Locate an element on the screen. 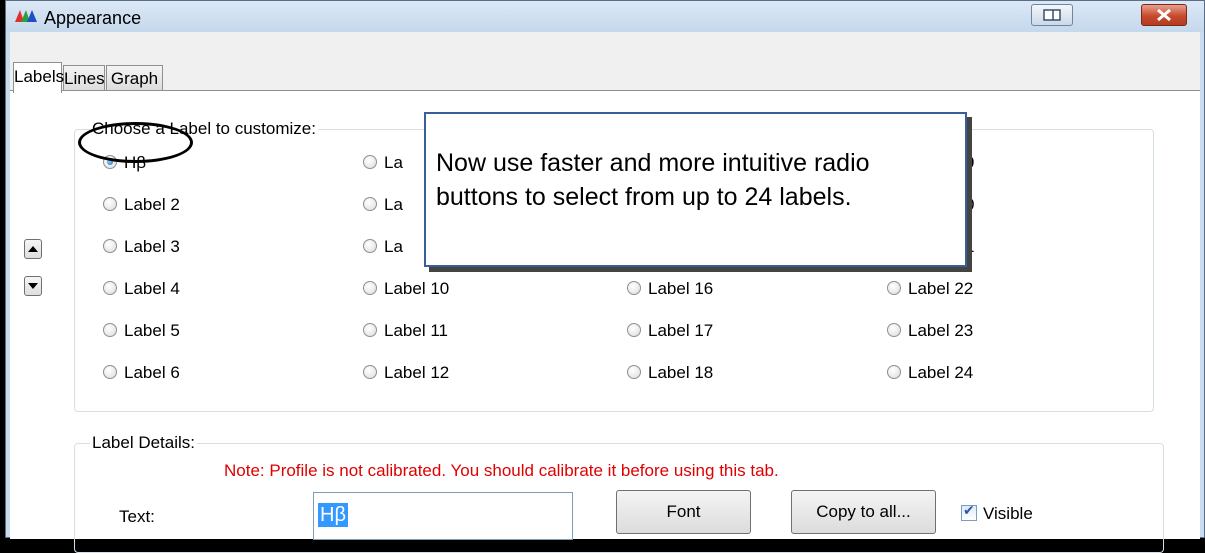  radio-label-text: Label 12 is located at coordinates (417, 372).